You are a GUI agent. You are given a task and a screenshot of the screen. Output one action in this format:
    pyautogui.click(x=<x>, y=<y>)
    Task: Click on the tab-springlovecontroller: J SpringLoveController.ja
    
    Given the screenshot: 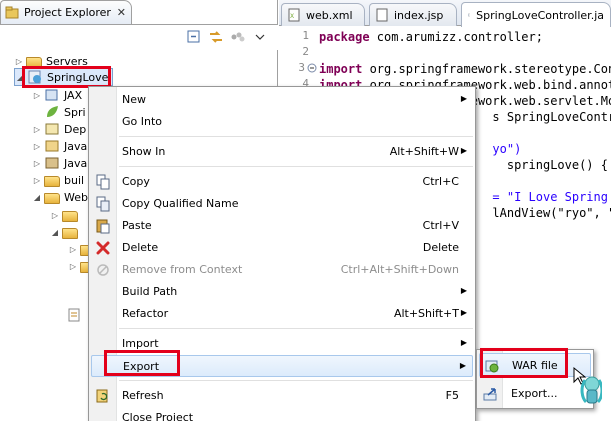 What is the action you would take?
    pyautogui.click(x=536, y=14)
    